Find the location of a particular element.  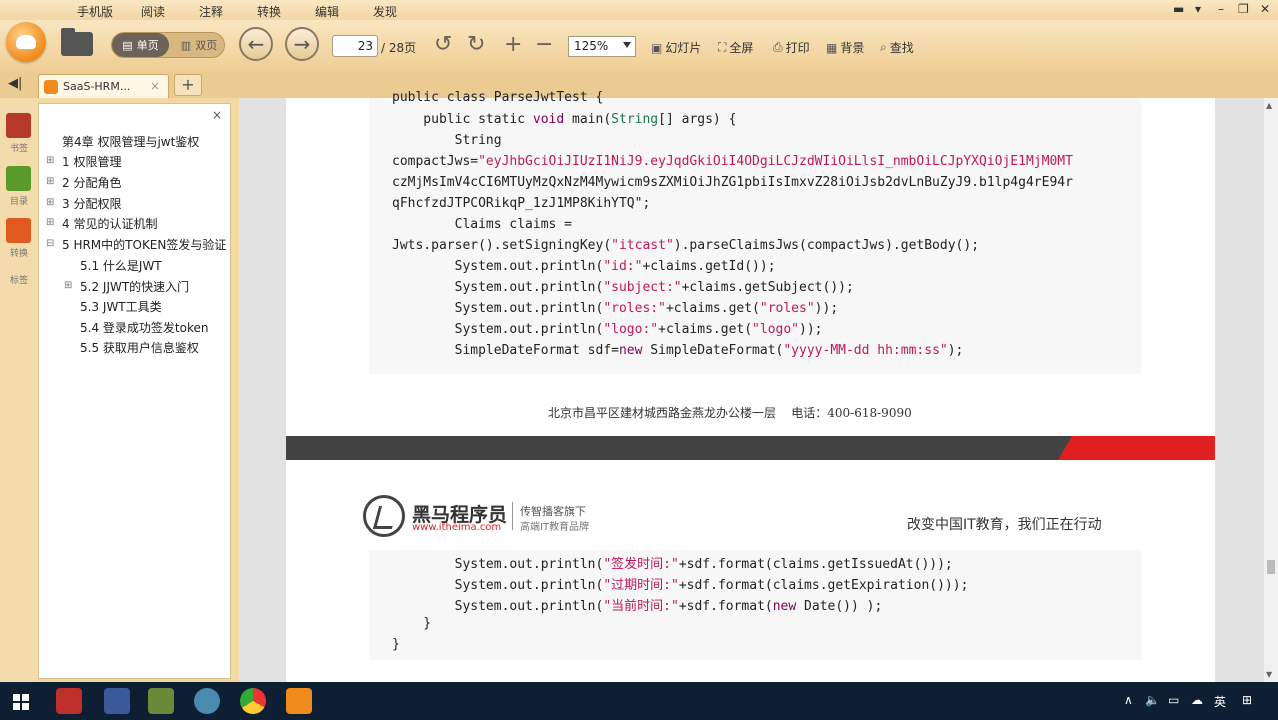

menu-edit: 编辑 is located at coordinates (327, 11).